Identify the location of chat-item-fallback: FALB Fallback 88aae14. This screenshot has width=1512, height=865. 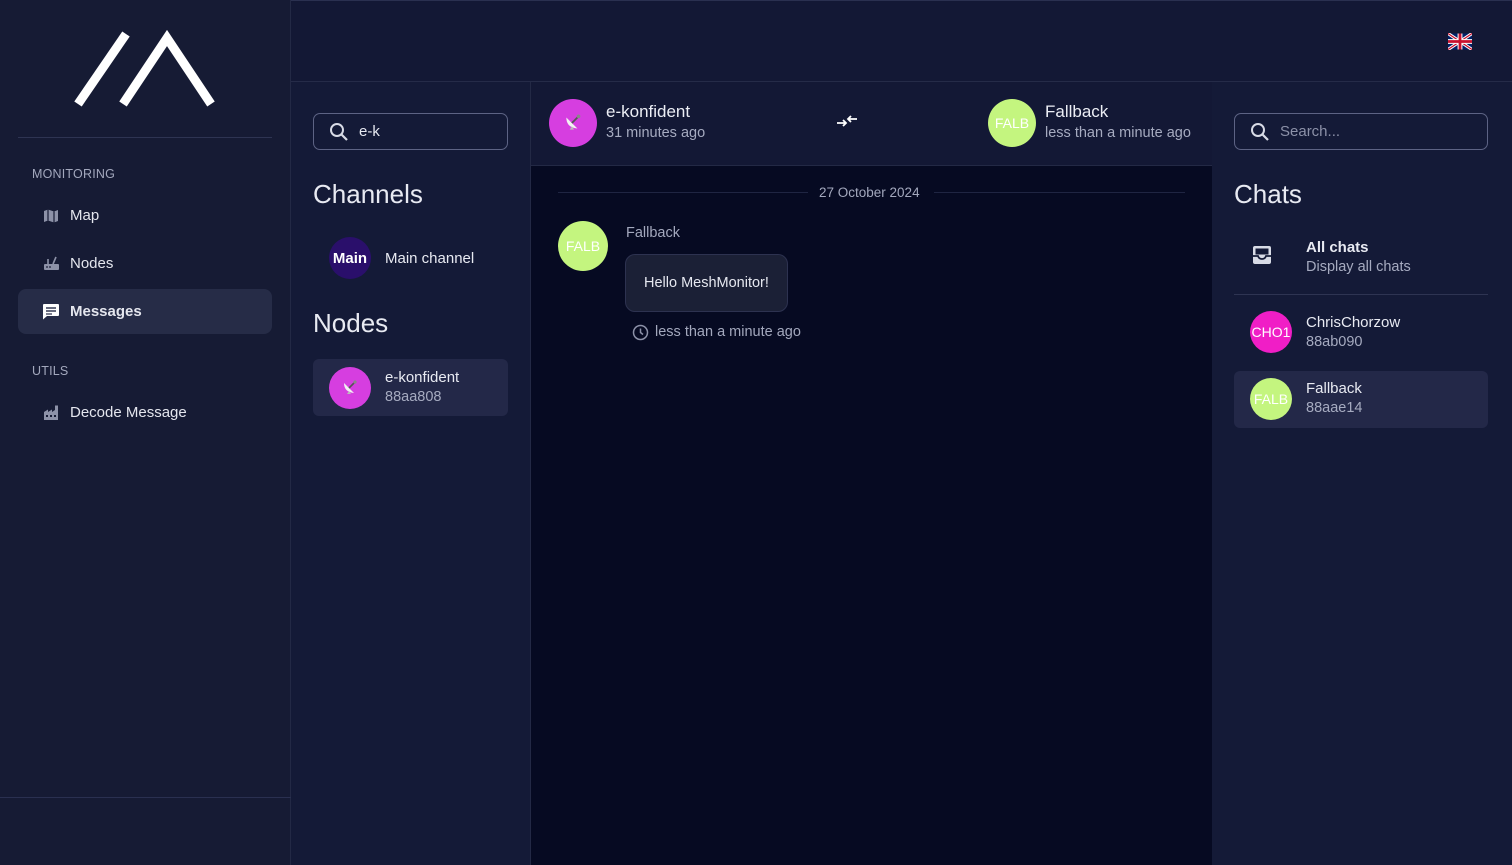
(1361, 399).